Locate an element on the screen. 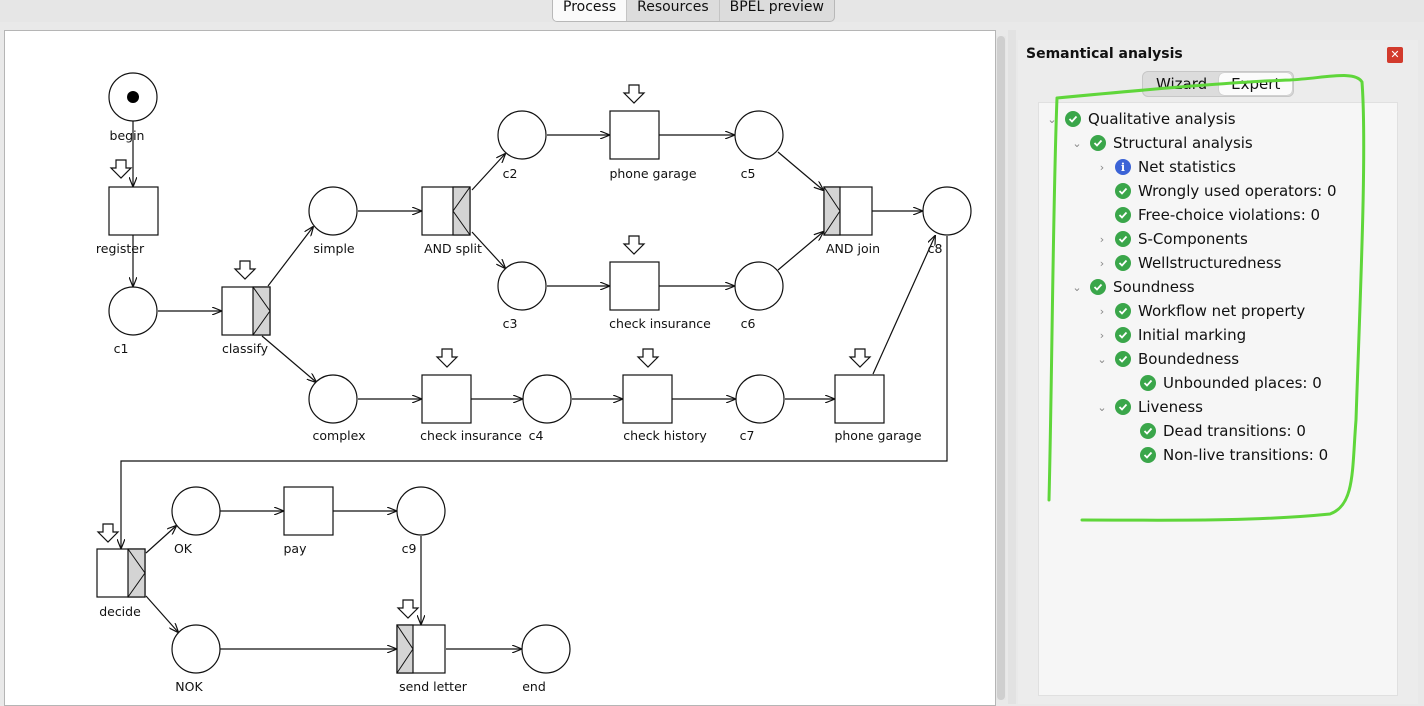 The width and height of the screenshot is (1424, 706). tree-item-wrongly-used-operators: Wrongly used operators: 0 is located at coordinates (1216, 191).